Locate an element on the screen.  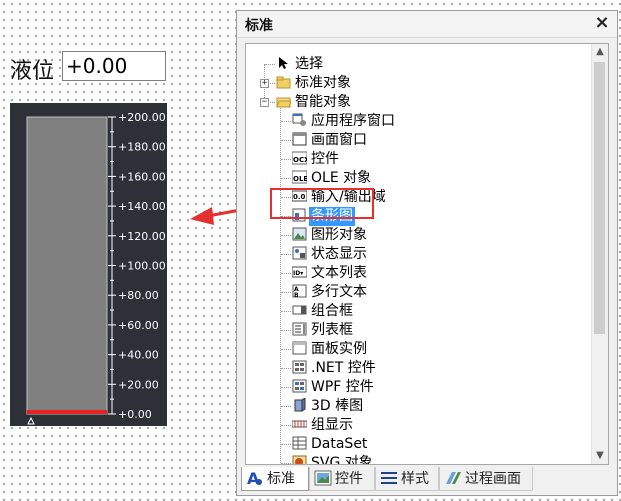
controls-tab-icon is located at coordinates (323, 478).